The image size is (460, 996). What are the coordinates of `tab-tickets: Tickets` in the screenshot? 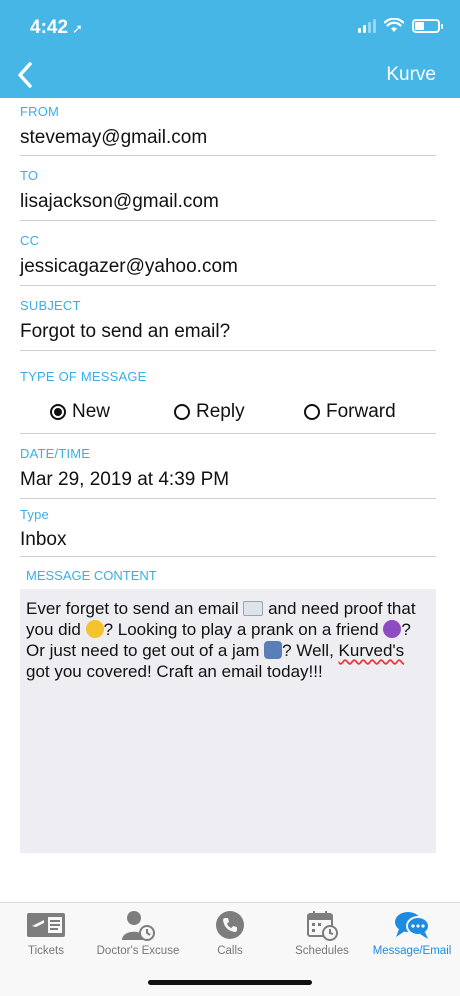 It's located at (46, 933).